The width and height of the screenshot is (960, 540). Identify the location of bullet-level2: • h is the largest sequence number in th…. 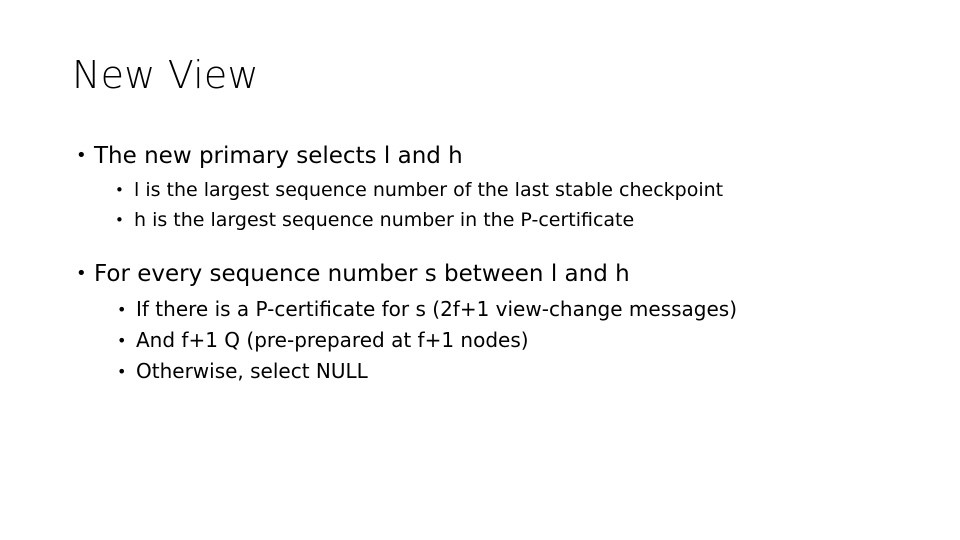
(507, 220).